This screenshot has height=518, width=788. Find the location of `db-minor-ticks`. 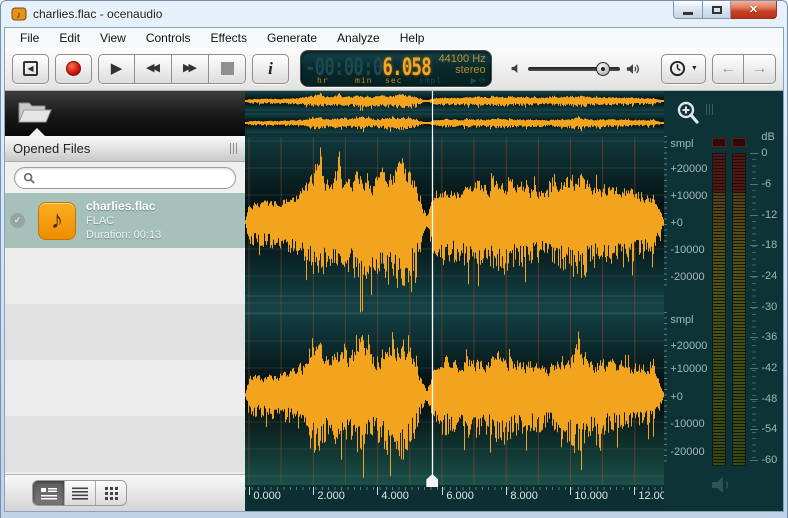

db-minor-ticks is located at coordinates (754, 308).